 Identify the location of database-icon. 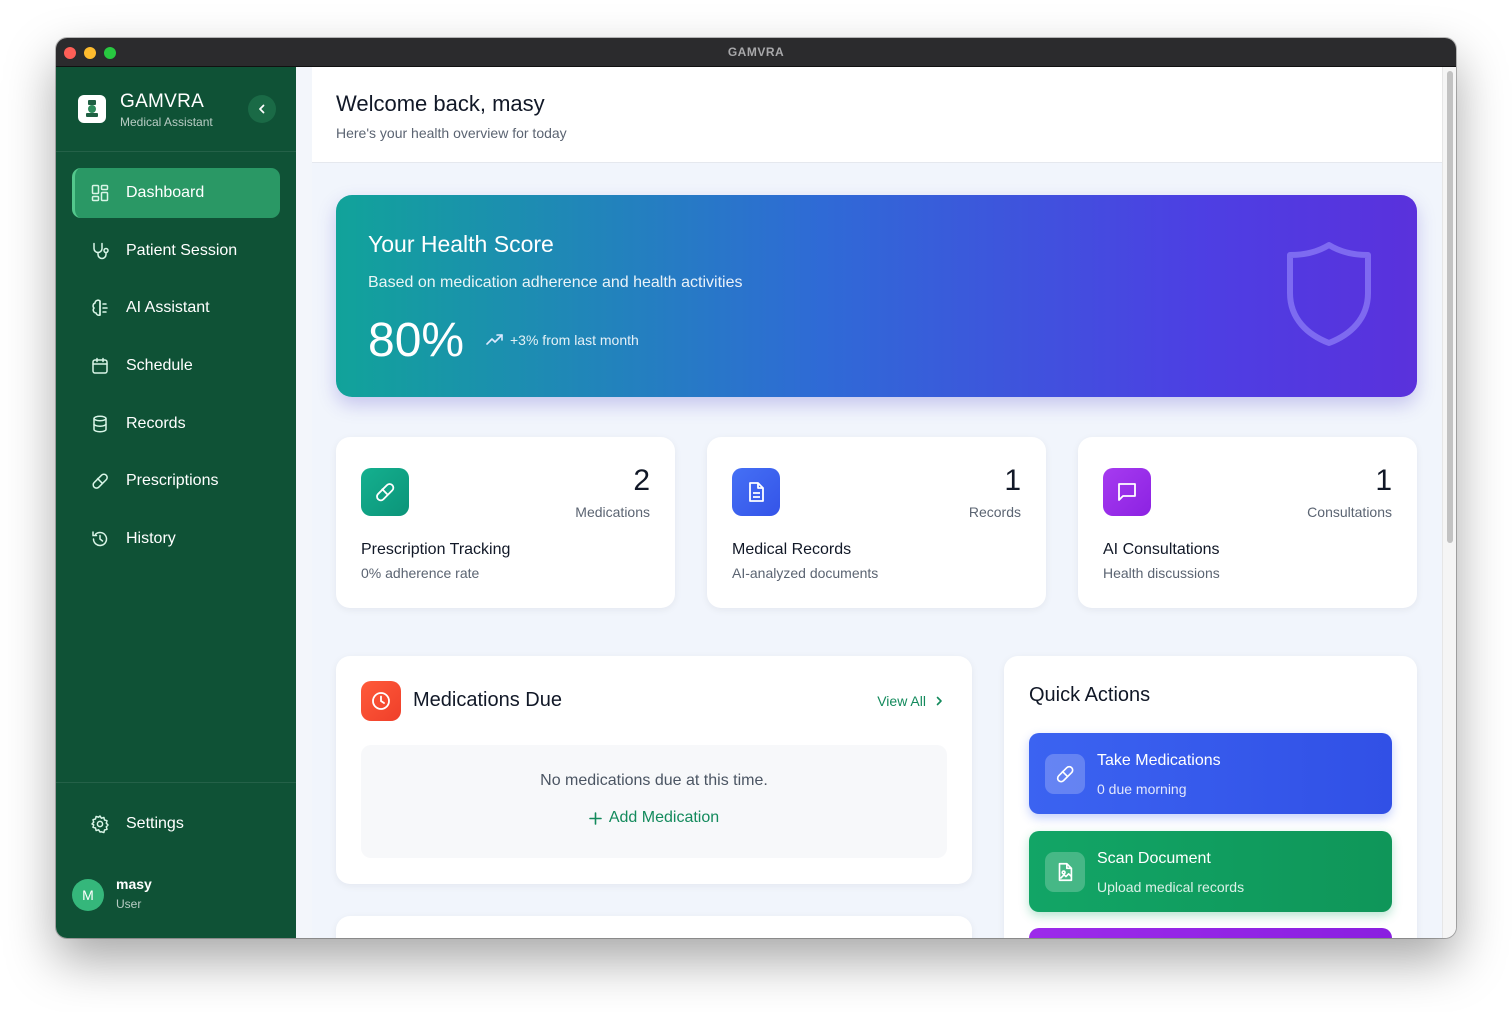
(100, 424).